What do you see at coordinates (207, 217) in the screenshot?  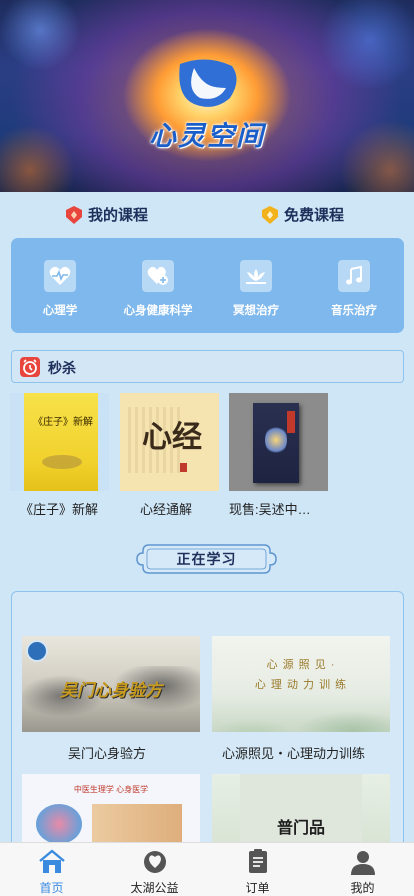 I see `course-tabs: 我的课程 免费课程` at bounding box center [207, 217].